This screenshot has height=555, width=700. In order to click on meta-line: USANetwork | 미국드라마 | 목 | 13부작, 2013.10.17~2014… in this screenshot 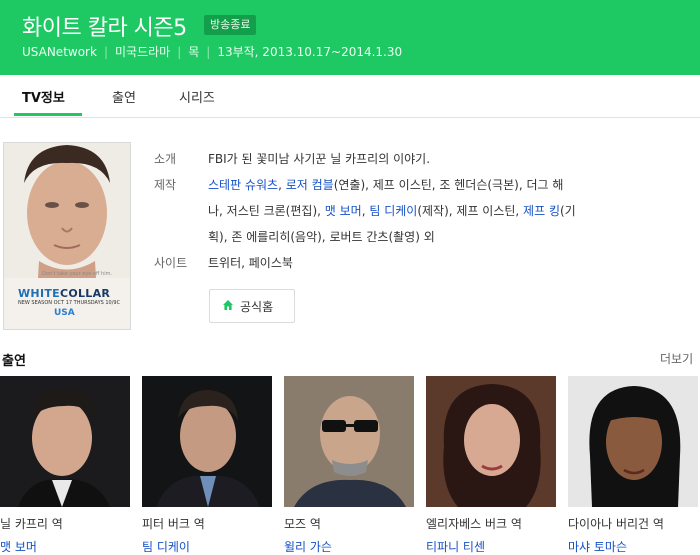, I will do `click(212, 51)`.